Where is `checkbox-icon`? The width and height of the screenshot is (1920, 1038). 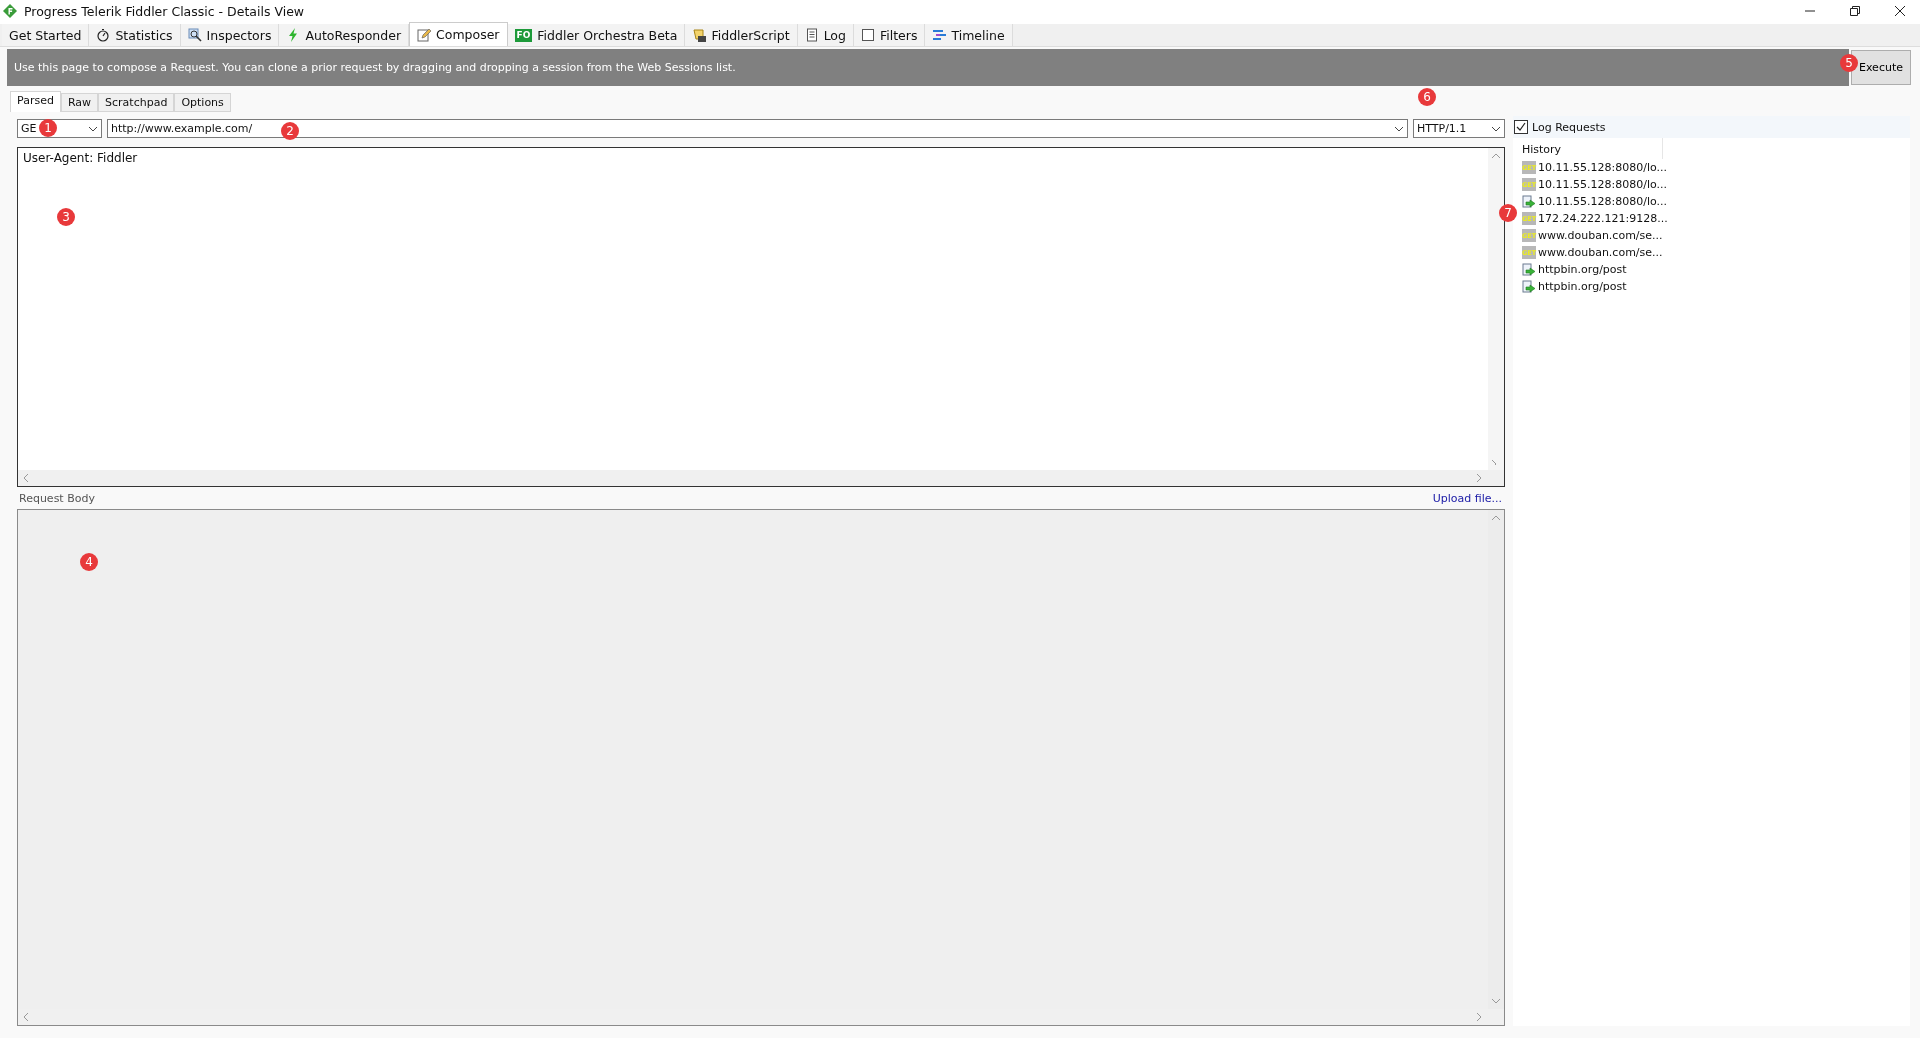 checkbox-icon is located at coordinates (867, 35).